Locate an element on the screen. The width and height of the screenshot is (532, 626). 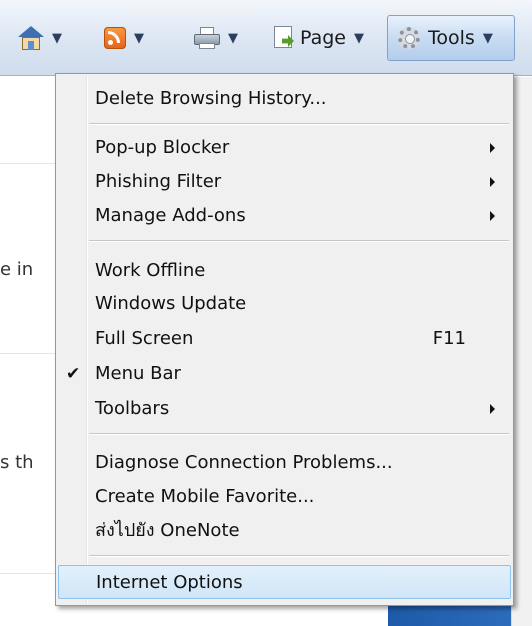
menu-item-label: Internet Options is located at coordinates (169, 582).